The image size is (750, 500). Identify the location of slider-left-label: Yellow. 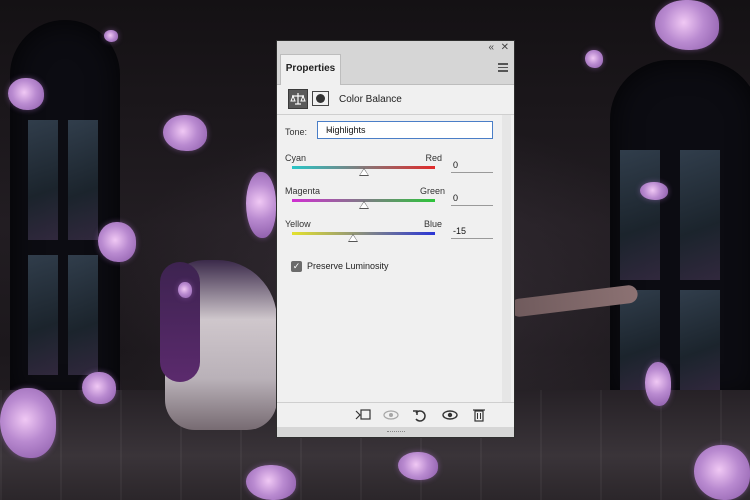
(298, 224).